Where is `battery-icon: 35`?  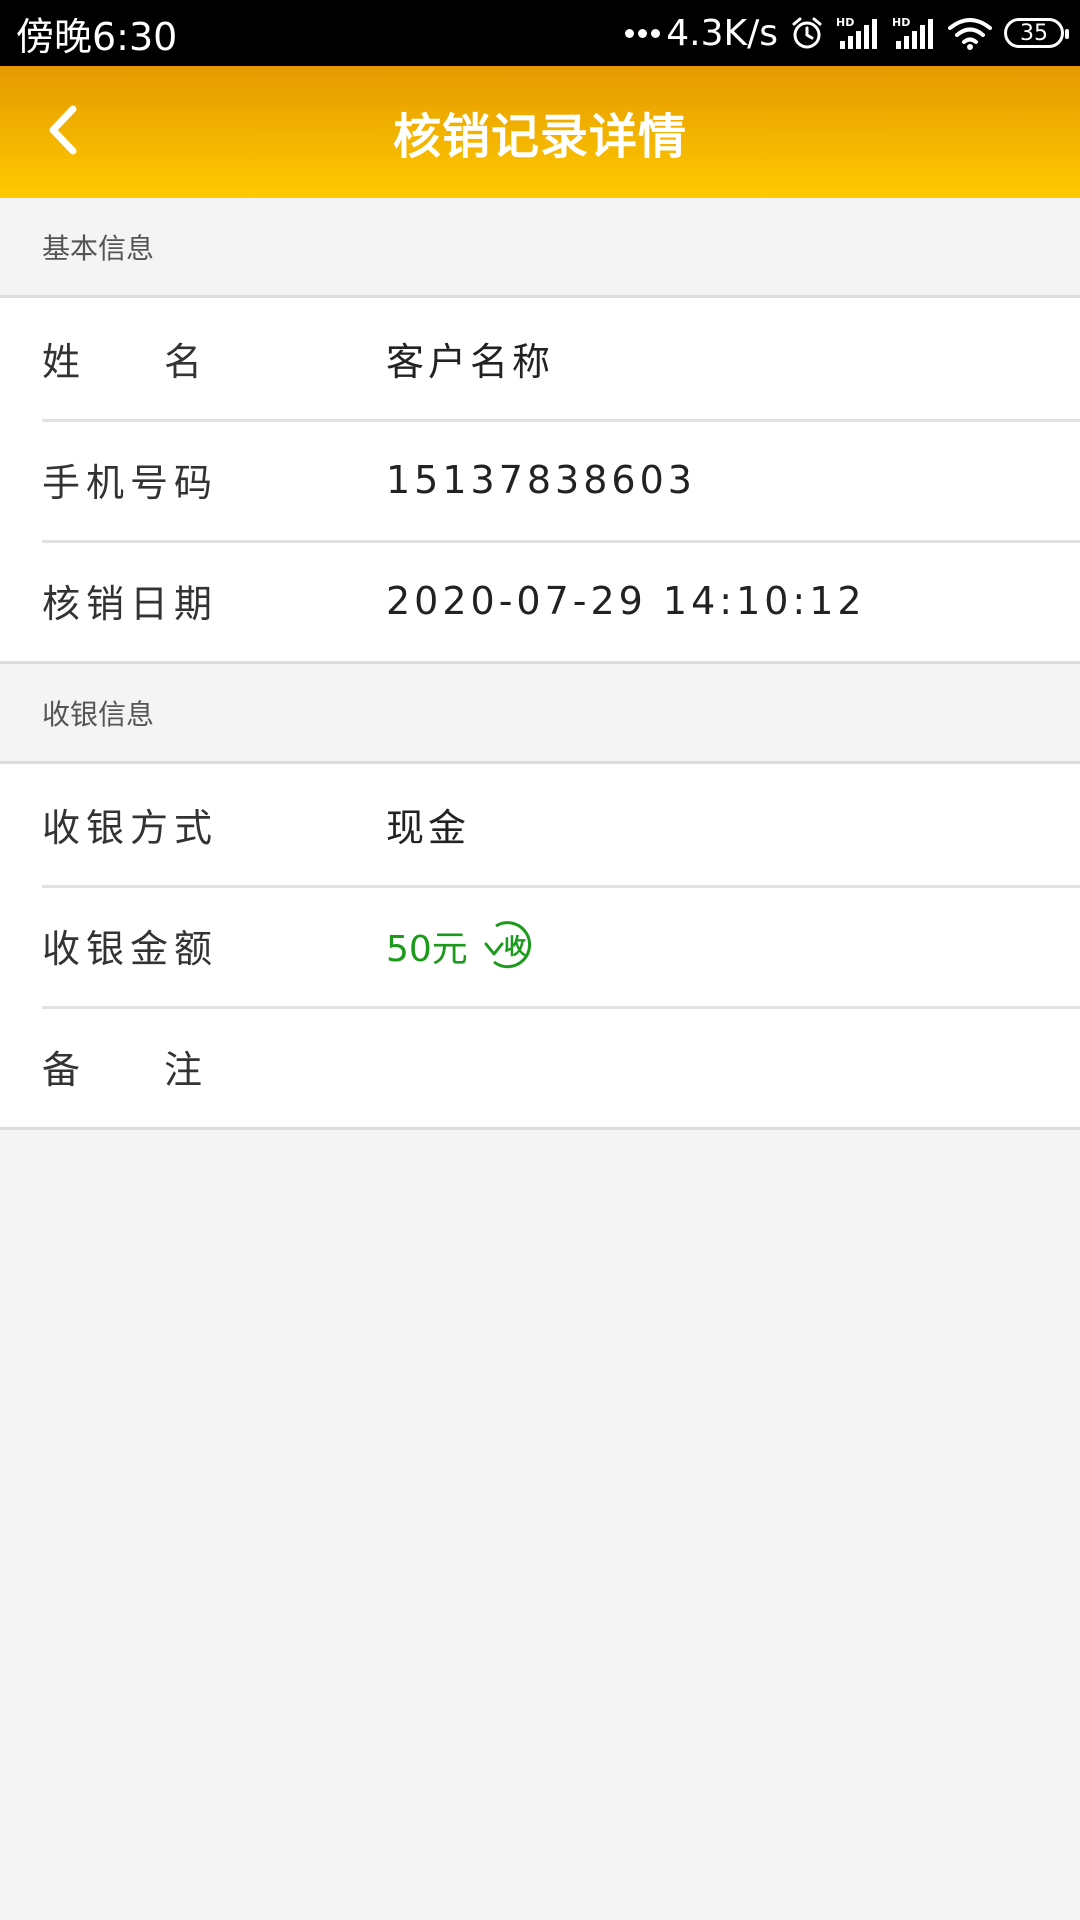
battery-icon: 35 is located at coordinates (1036, 33).